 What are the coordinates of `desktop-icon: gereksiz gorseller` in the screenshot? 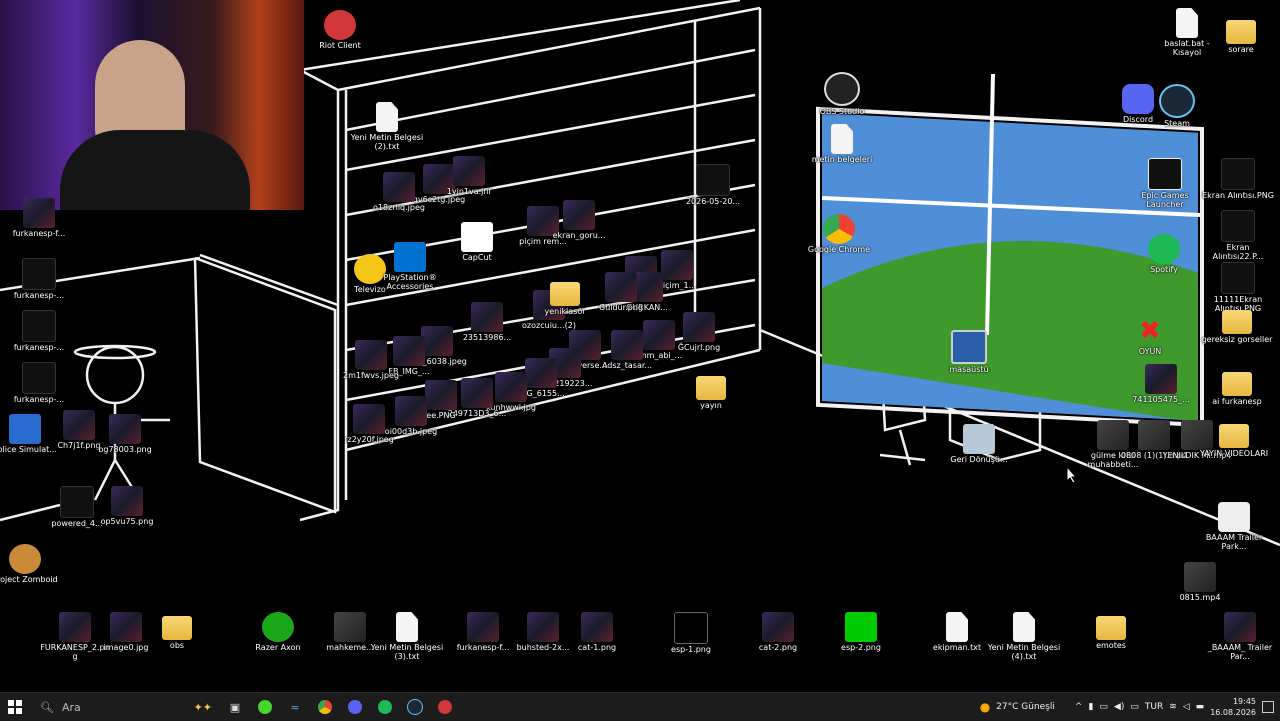 It's located at (1237, 325).